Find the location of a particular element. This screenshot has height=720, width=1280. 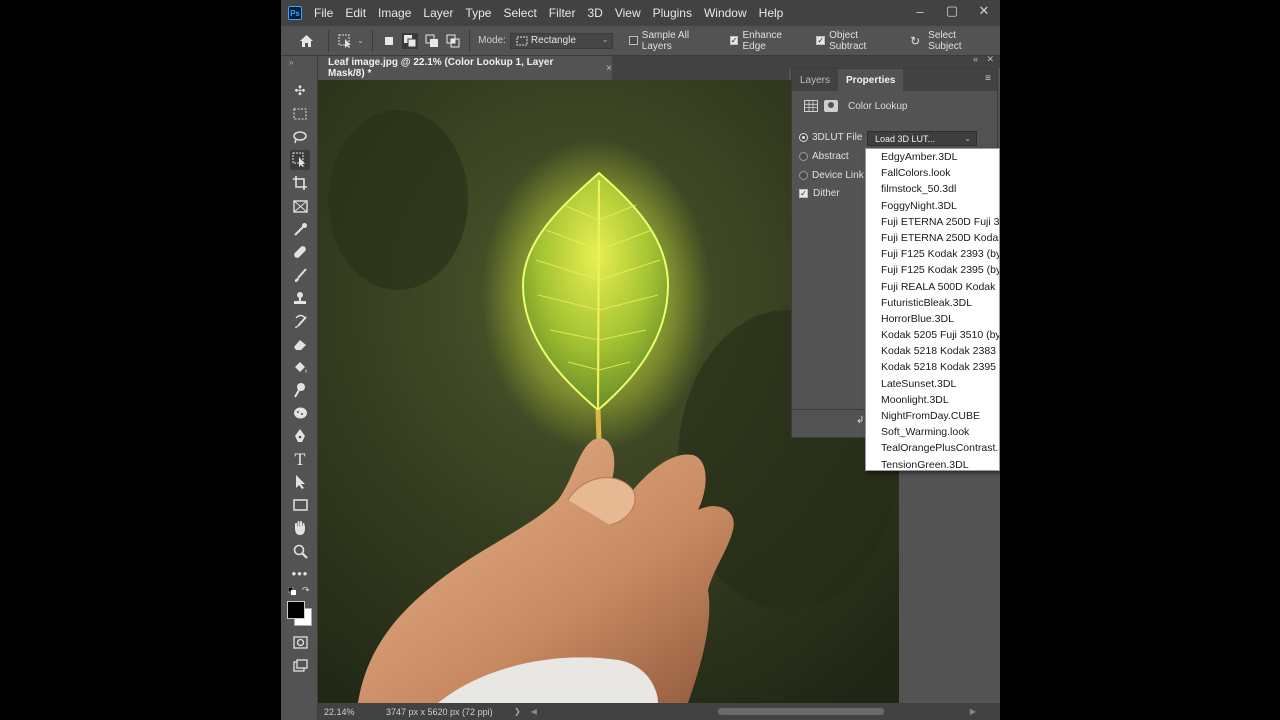

enhance-edge-checkbox: ✓ Enhance Edge is located at coordinates (768, 40).